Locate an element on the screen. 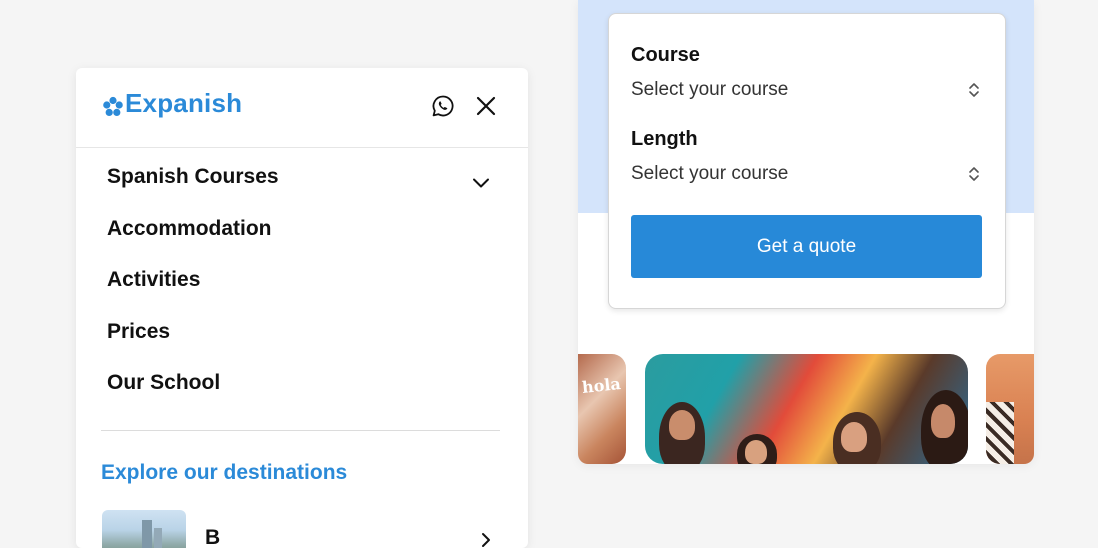  chevron-down-icon is located at coordinates (481, 183).